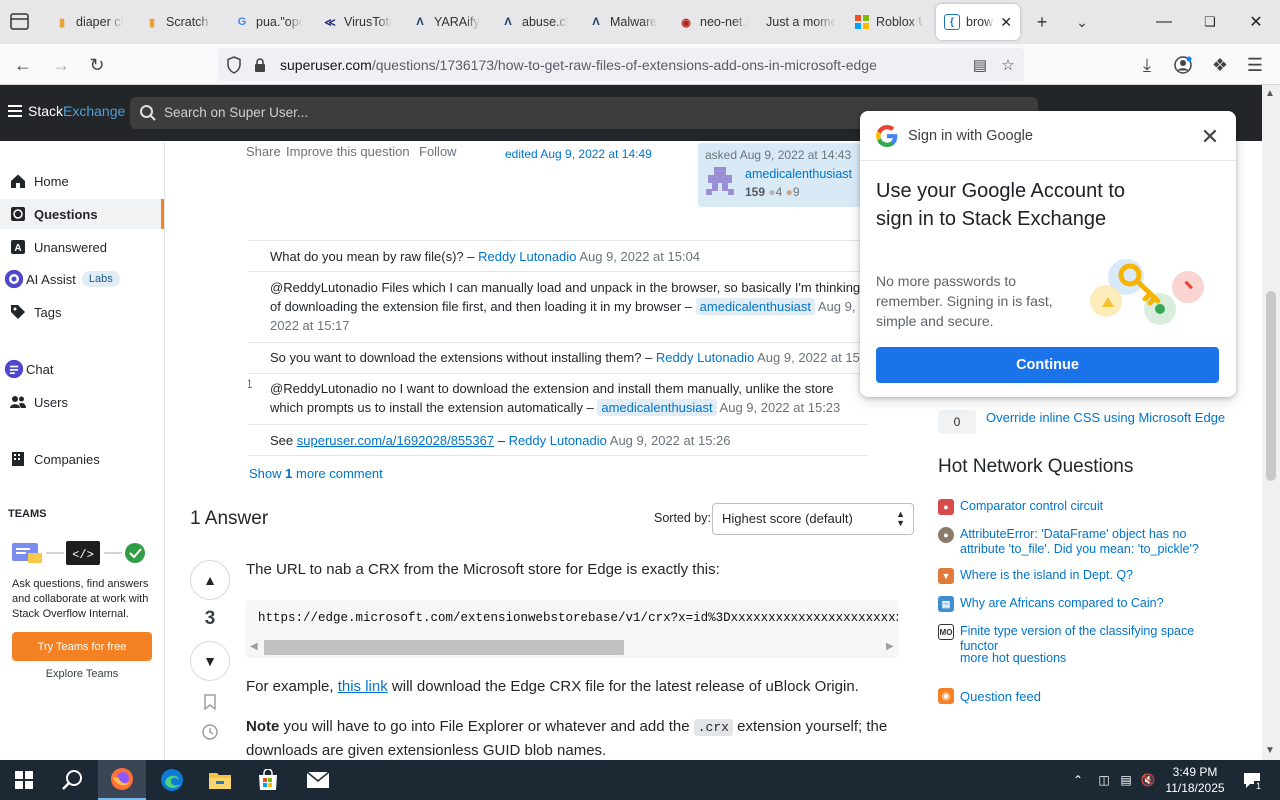  What do you see at coordinates (801, 22) in the screenshot?
I see `browser-tab: Just a mome` at bounding box center [801, 22].